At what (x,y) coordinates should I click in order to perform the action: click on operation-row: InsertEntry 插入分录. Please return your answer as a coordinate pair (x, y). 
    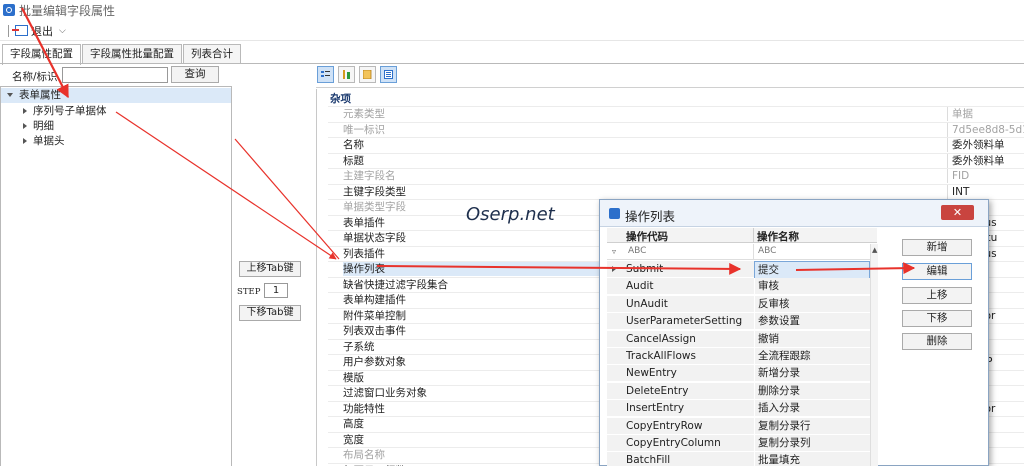
    Looking at the image, I should click on (738, 409).